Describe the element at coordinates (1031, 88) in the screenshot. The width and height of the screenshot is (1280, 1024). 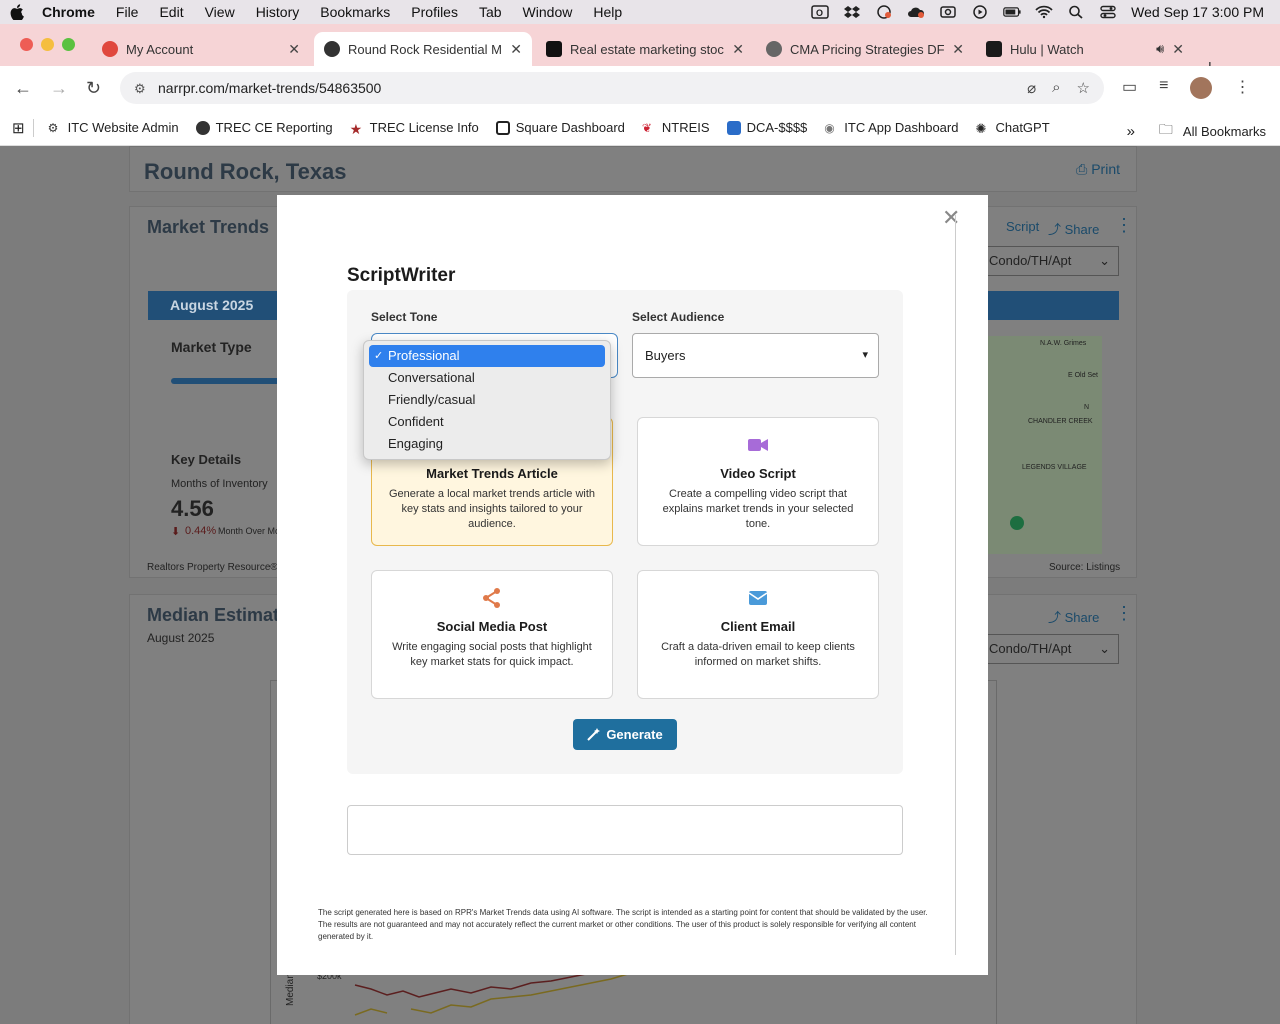
I see `location-off-icon: ⌀` at that location.